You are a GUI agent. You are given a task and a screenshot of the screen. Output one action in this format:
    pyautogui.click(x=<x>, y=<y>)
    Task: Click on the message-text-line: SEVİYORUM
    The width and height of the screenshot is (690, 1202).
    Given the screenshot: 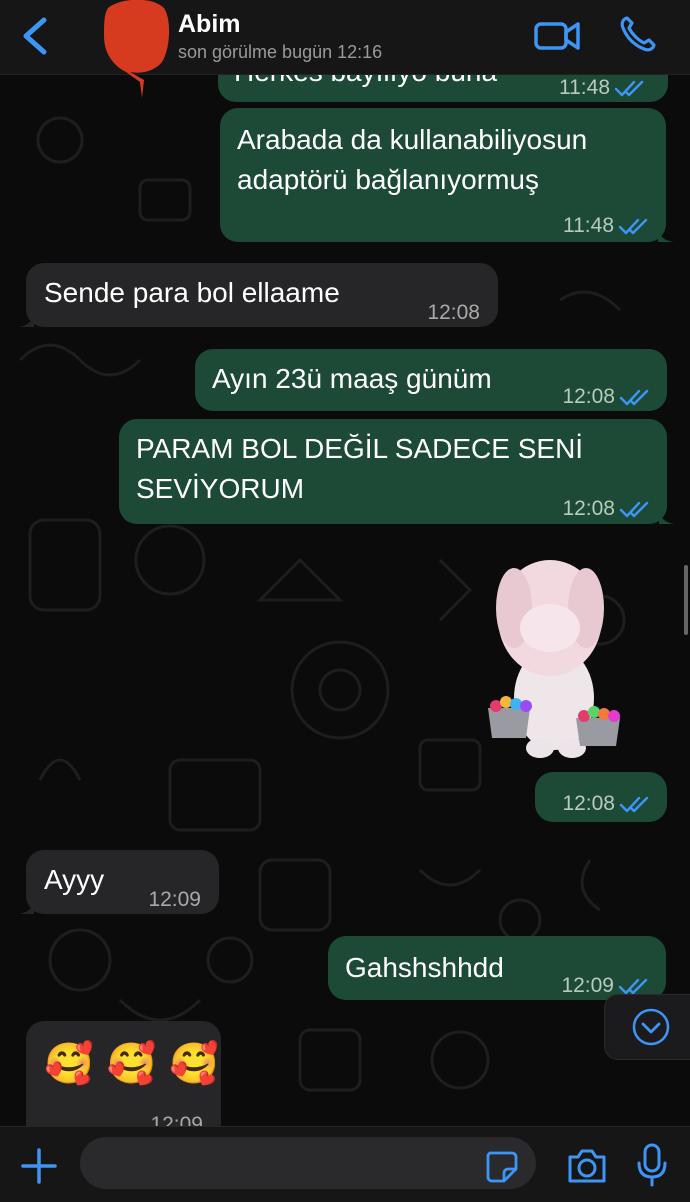 What is the action you would take?
    pyautogui.click(x=220, y=488)
    